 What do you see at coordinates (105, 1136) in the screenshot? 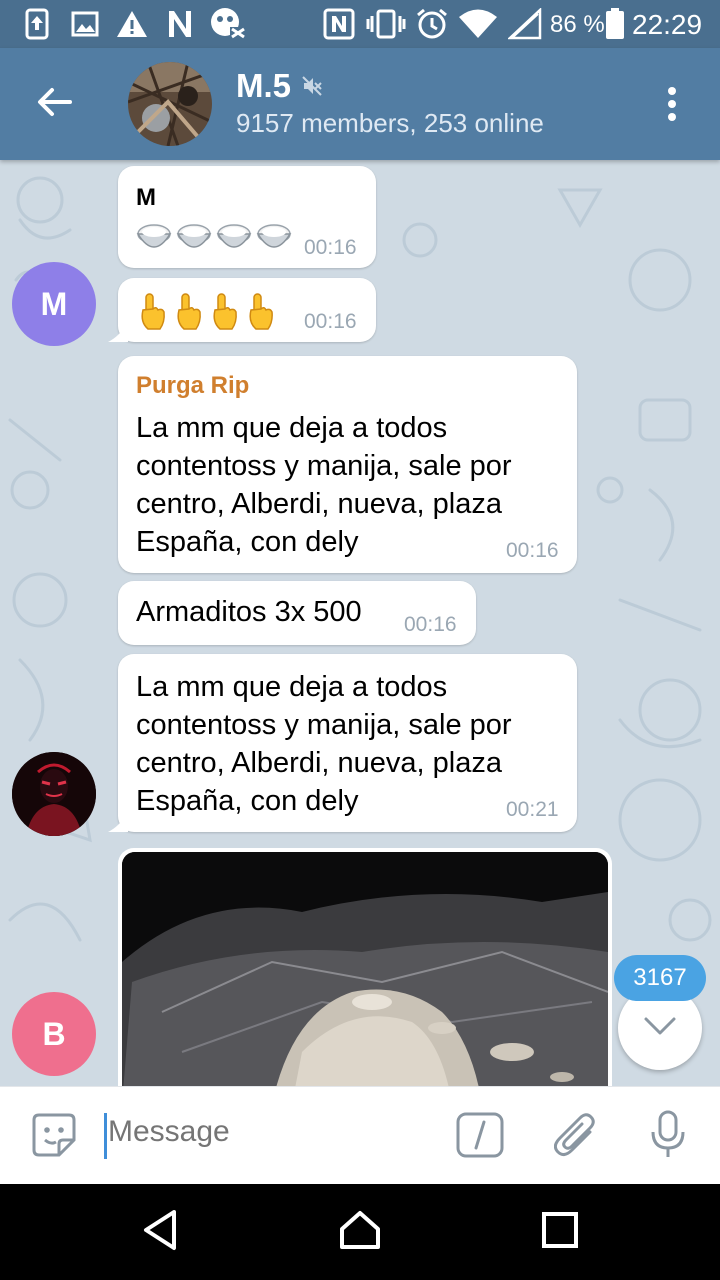
I see `text-cursor` at bounding box center [105, 1136].